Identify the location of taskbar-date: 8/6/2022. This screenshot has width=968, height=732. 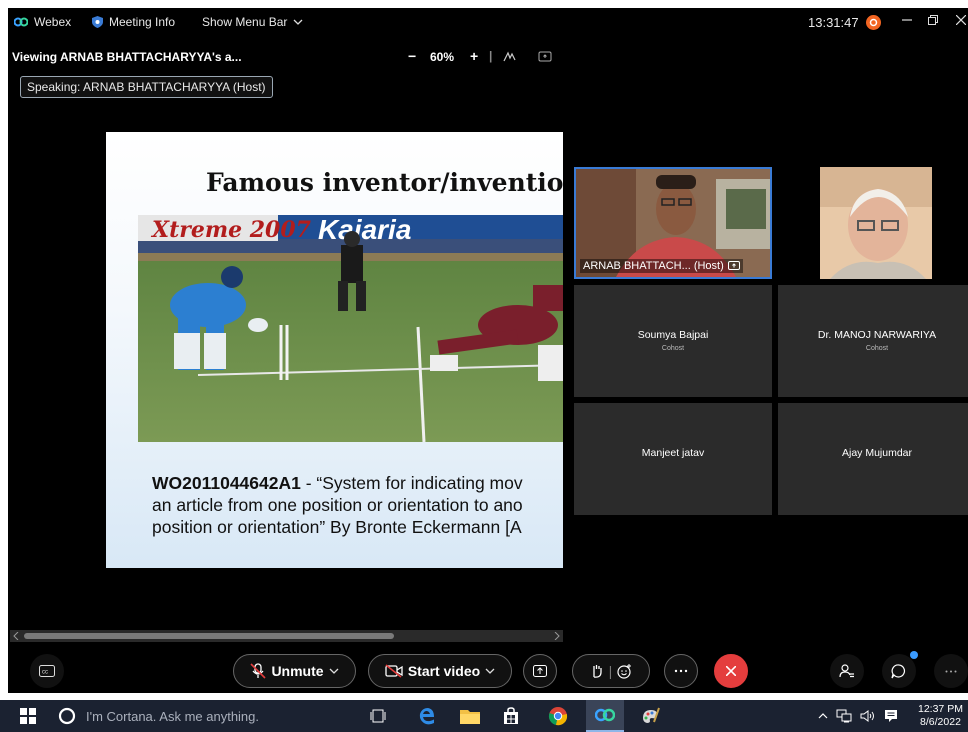
(940, 722).